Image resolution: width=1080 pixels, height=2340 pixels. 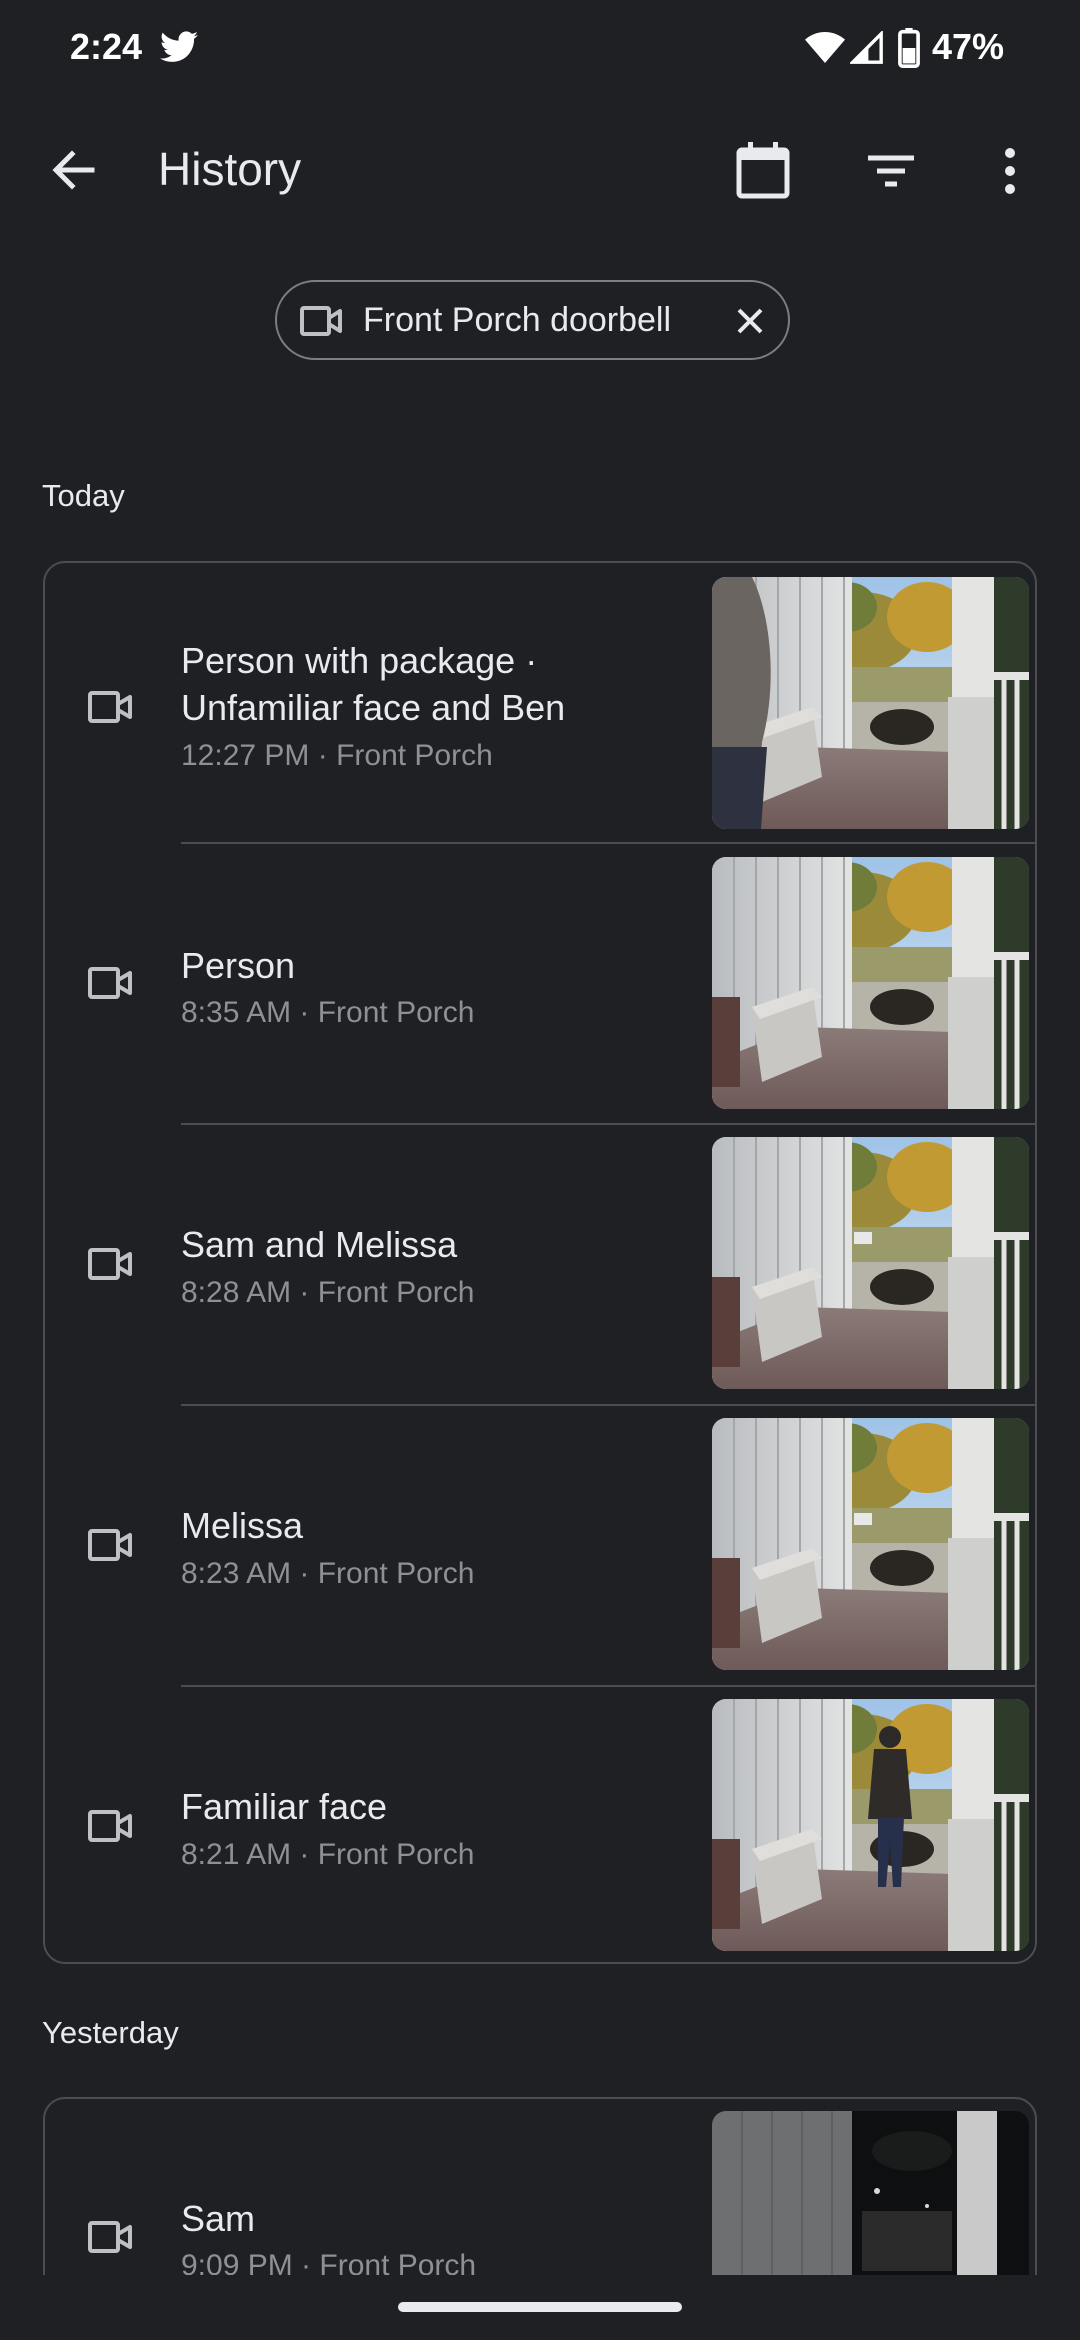 I want to click on event-subtitle: 12:27 PM · Front Porch, so click(x=337, y=755).